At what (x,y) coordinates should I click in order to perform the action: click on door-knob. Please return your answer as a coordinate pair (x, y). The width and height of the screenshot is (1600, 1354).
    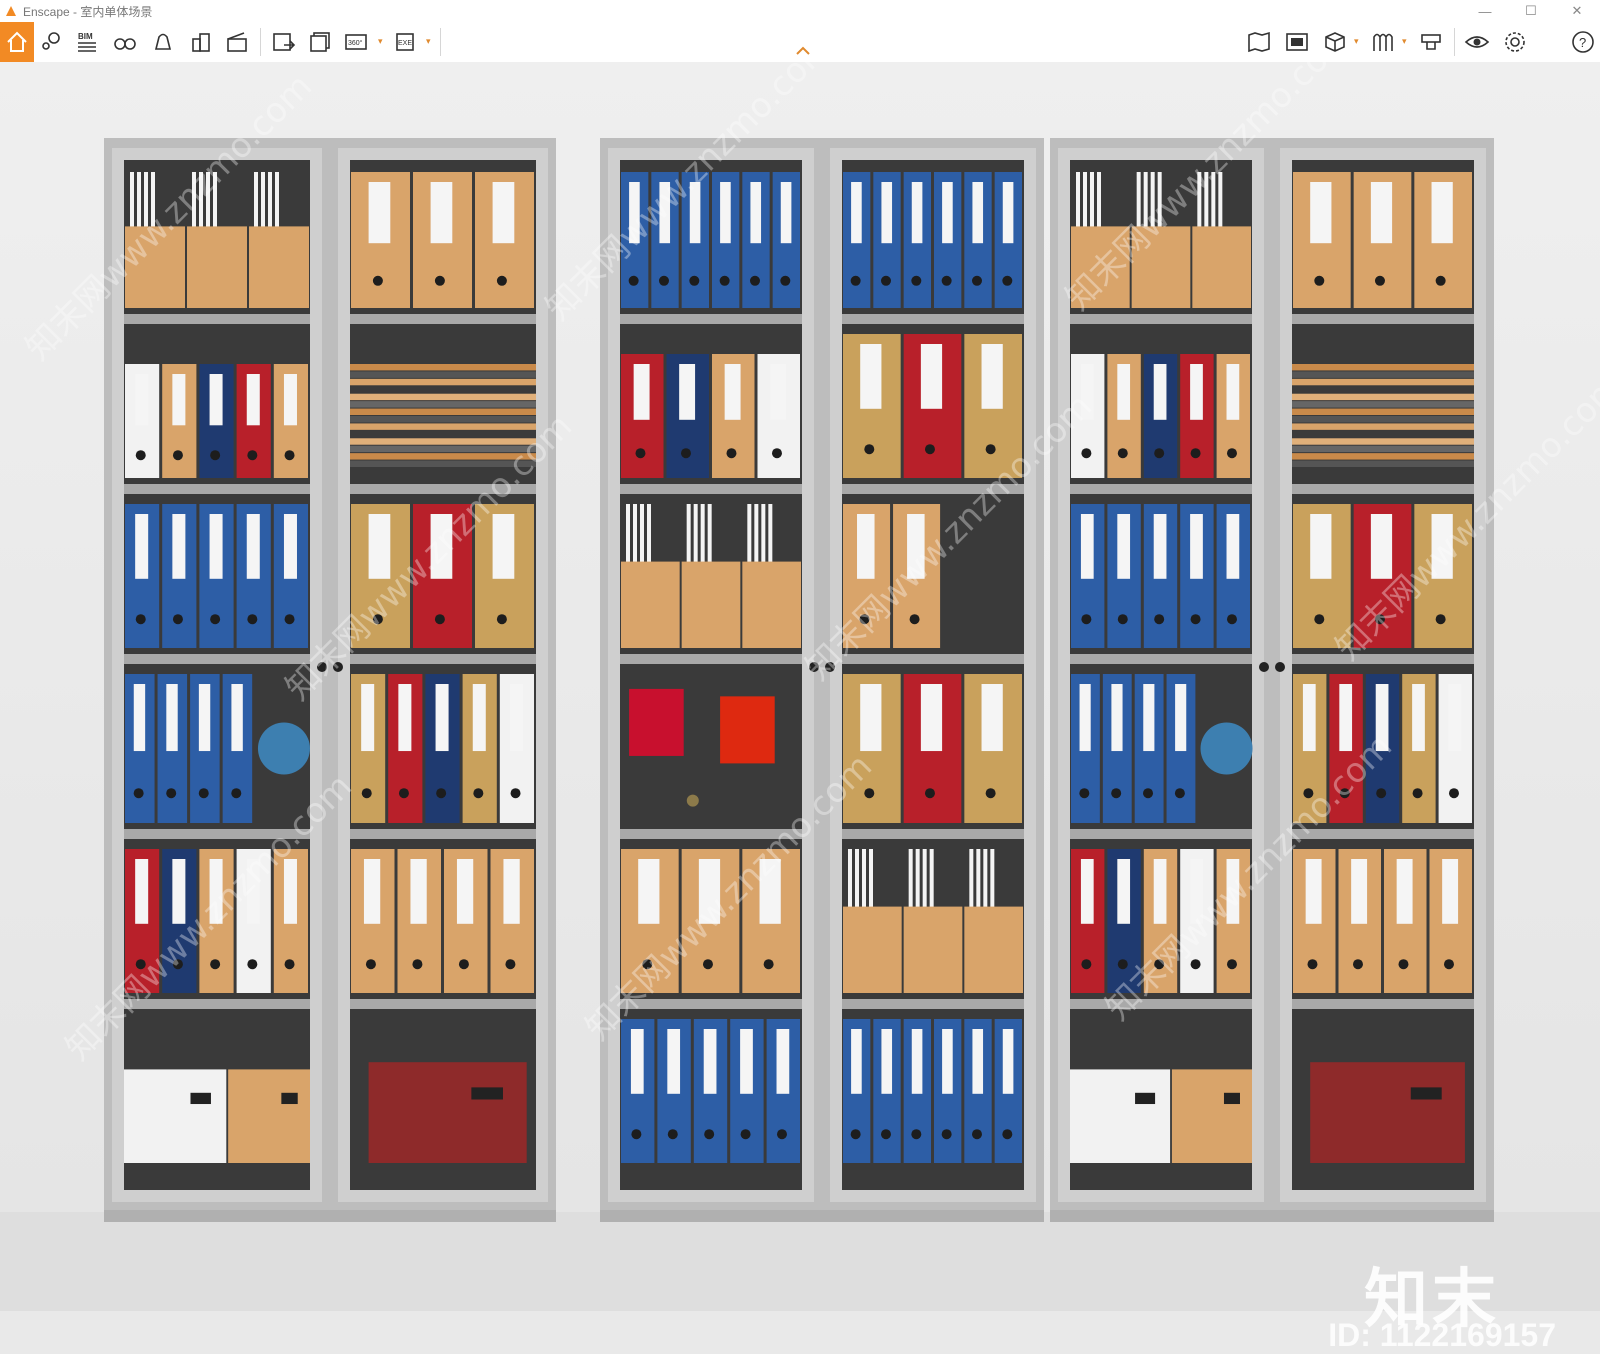
    Looking at the image, I should click on (1264, 667).